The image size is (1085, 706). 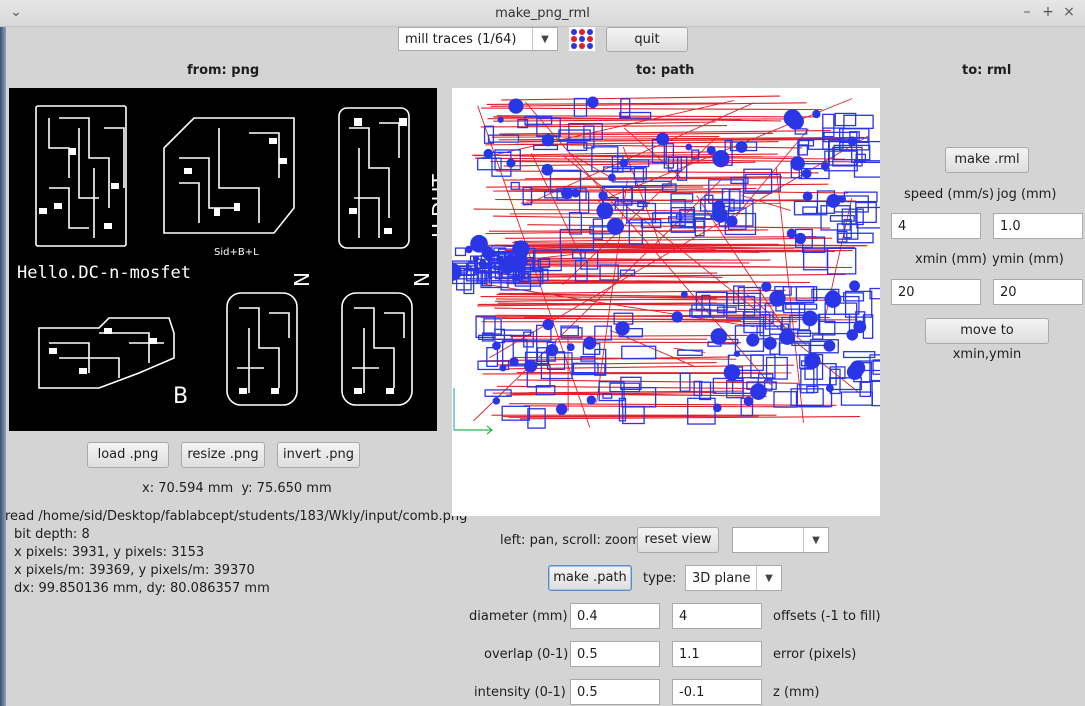 I want to click on to-rml-heading: to: rml, so click(x=987, y=70).